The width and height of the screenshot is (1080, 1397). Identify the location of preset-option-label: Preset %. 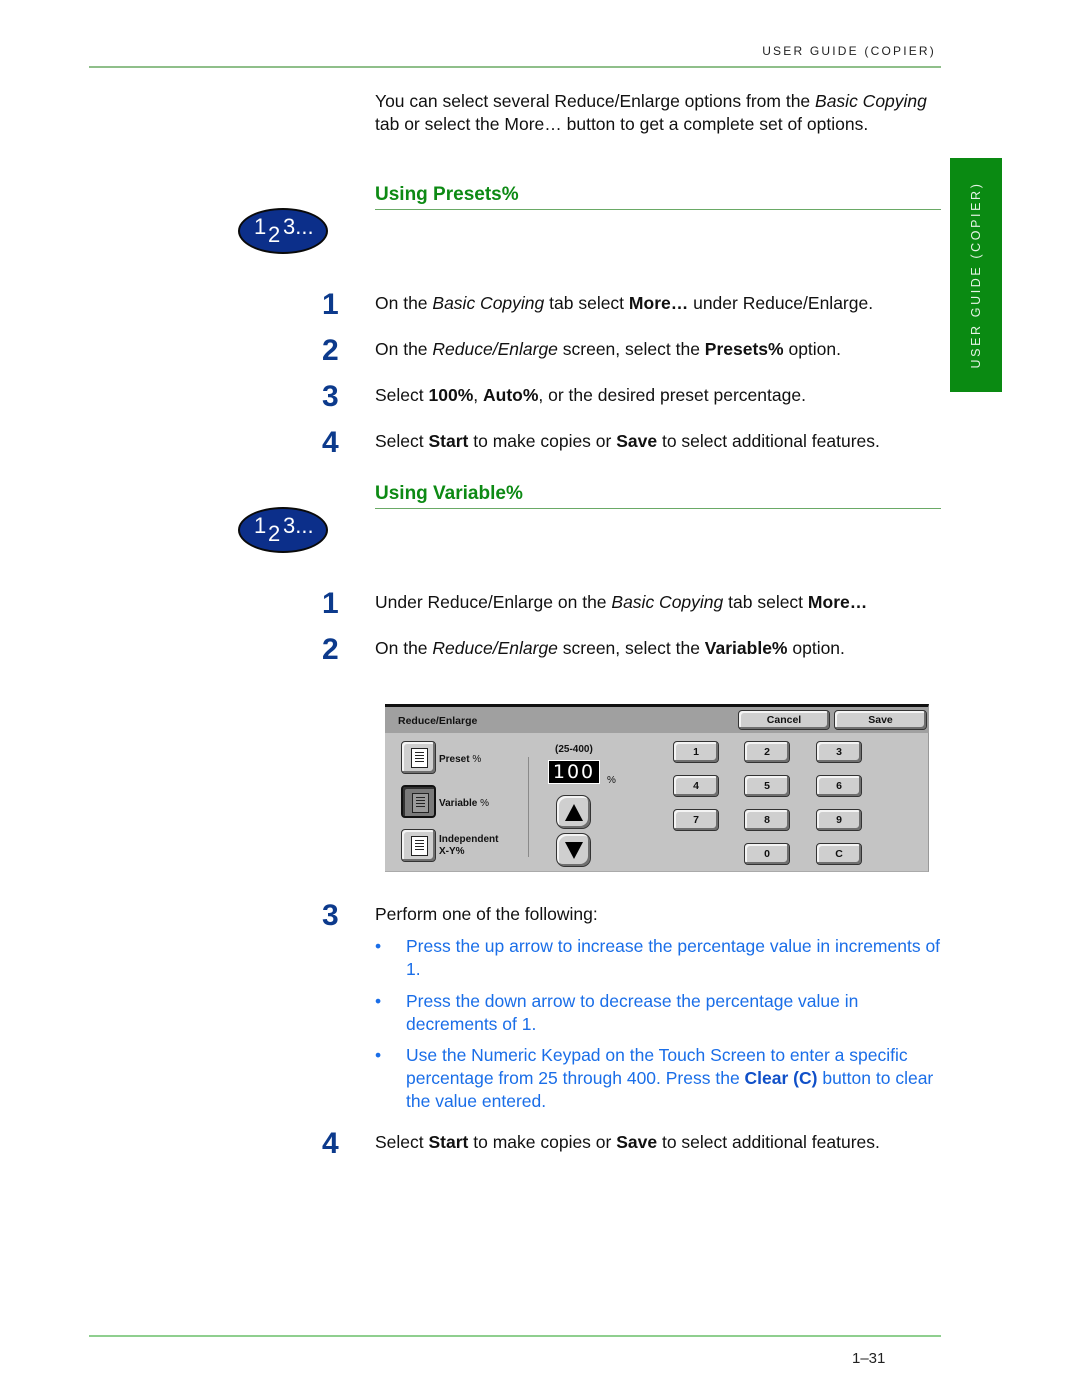
(460, 759).